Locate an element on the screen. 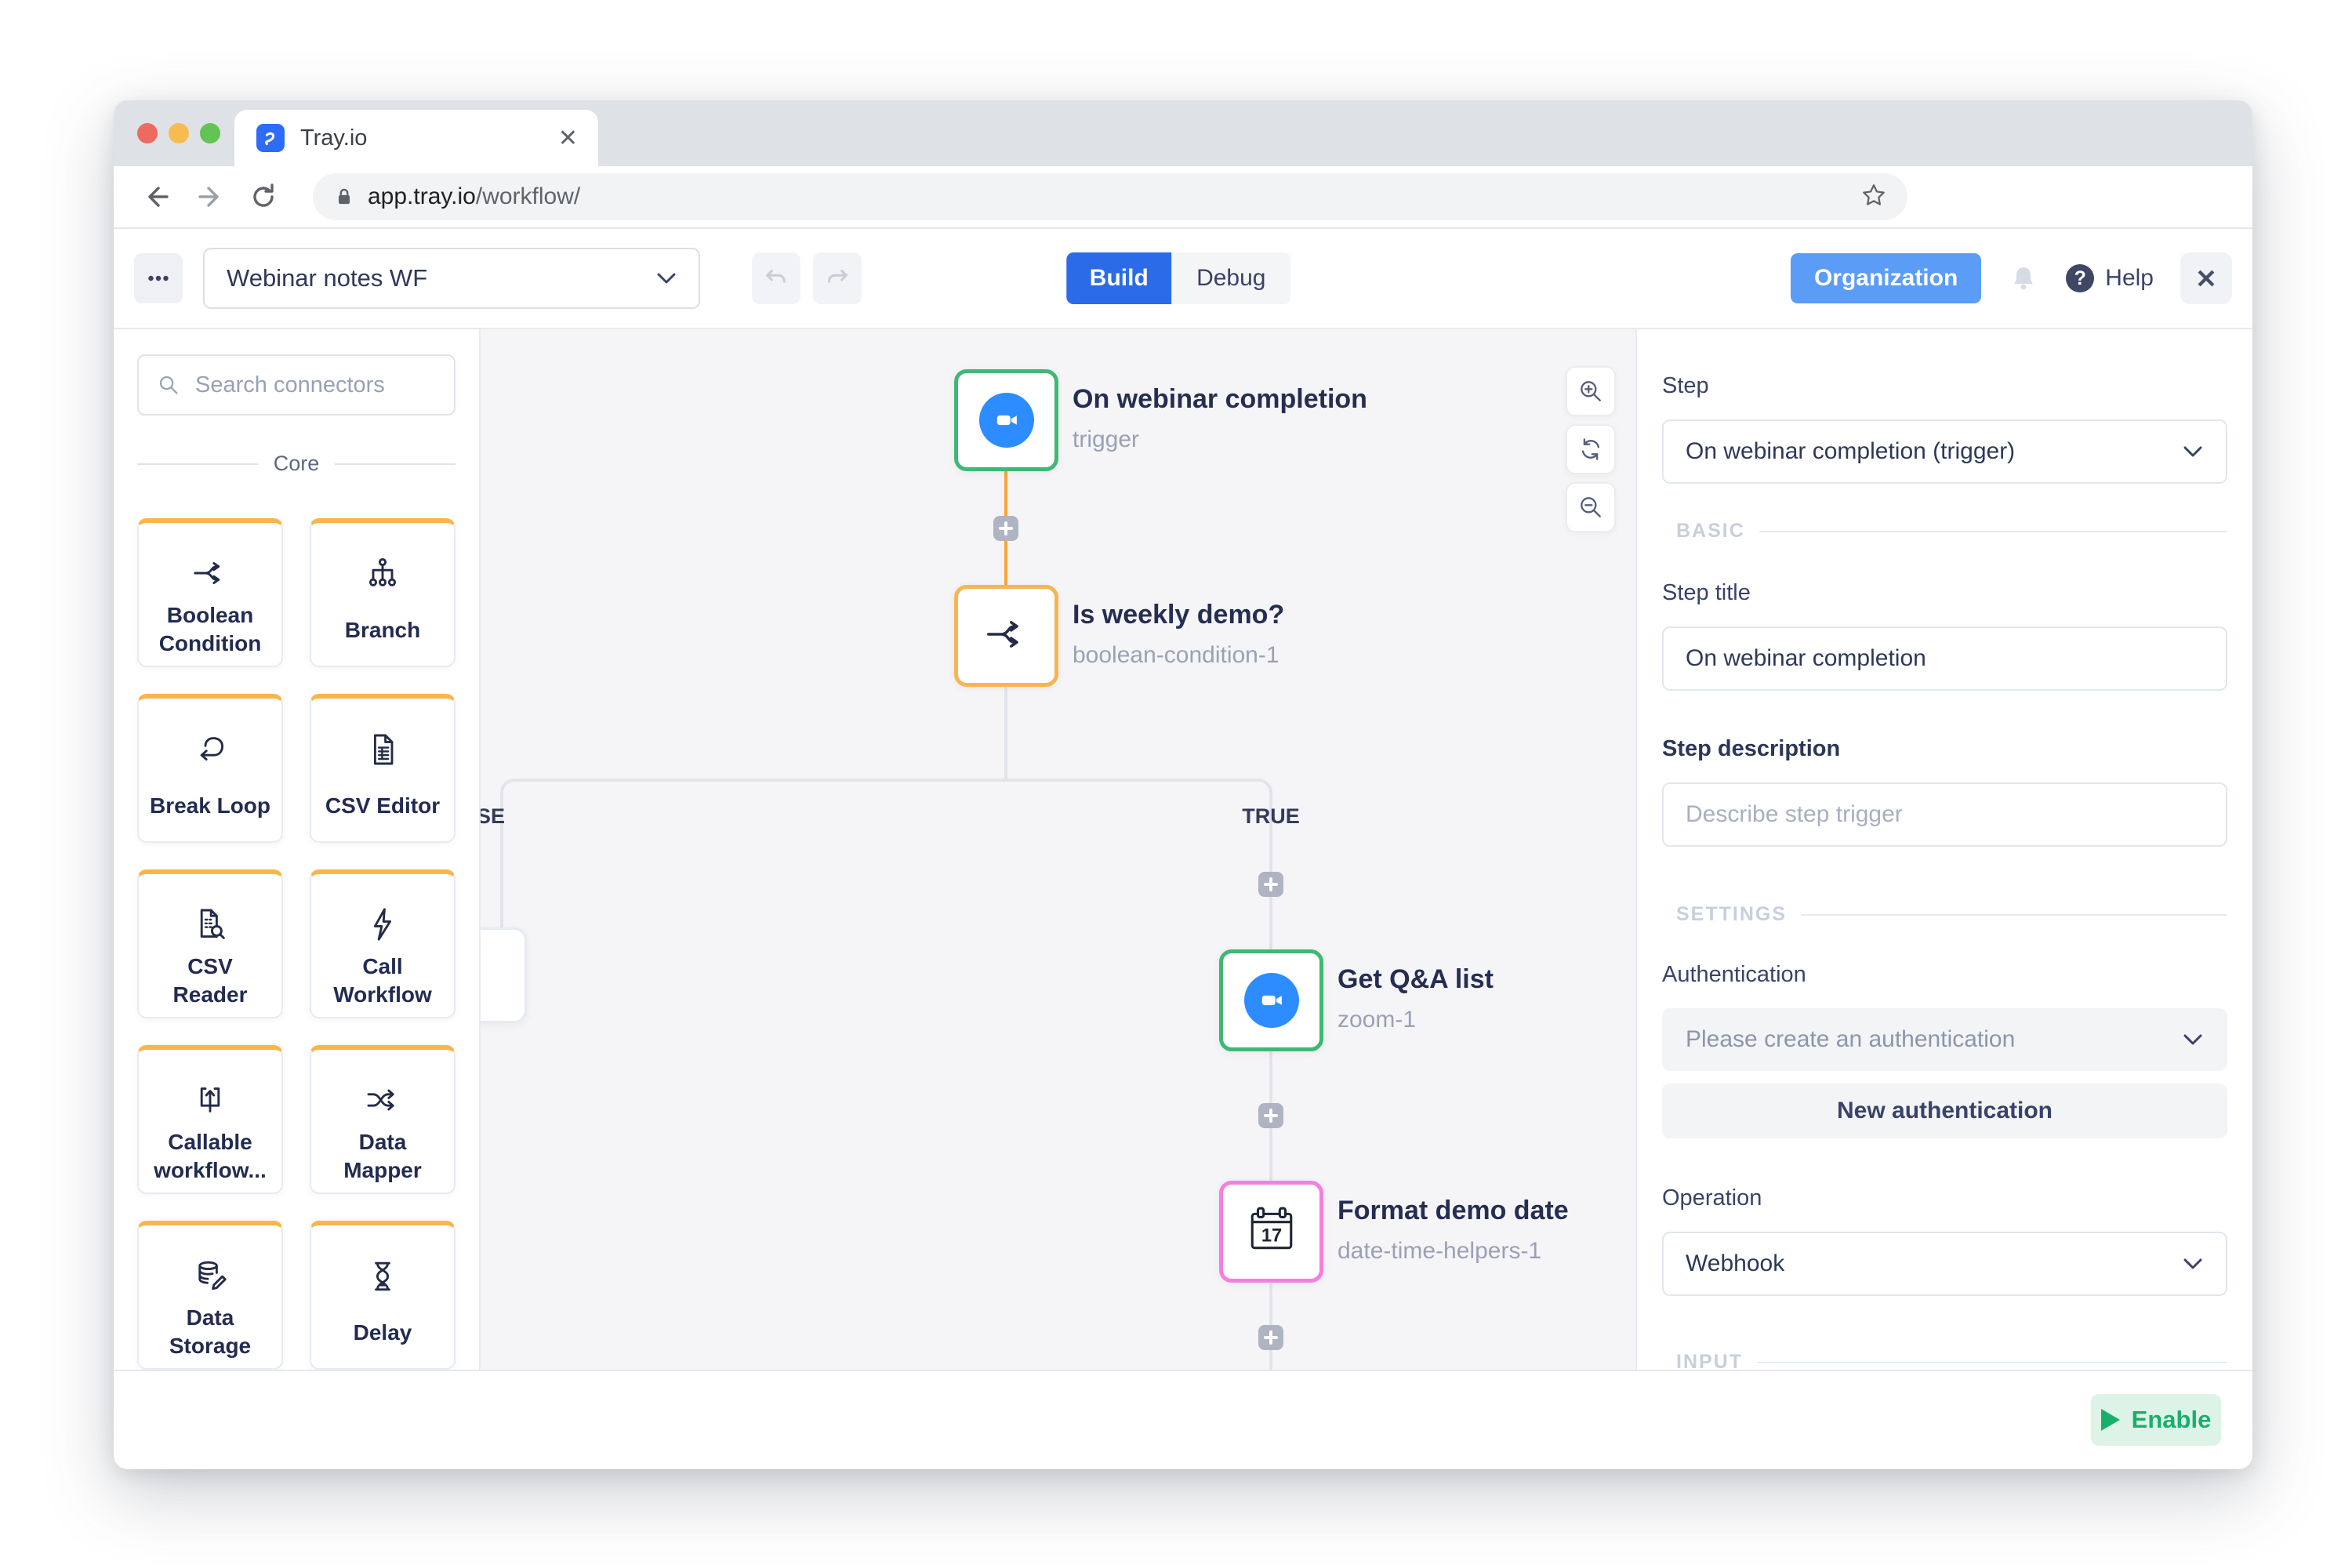 This screenshot has height=1568, width=2352. search-connectors-input: Search connectors is located at coordinates (296, 385).